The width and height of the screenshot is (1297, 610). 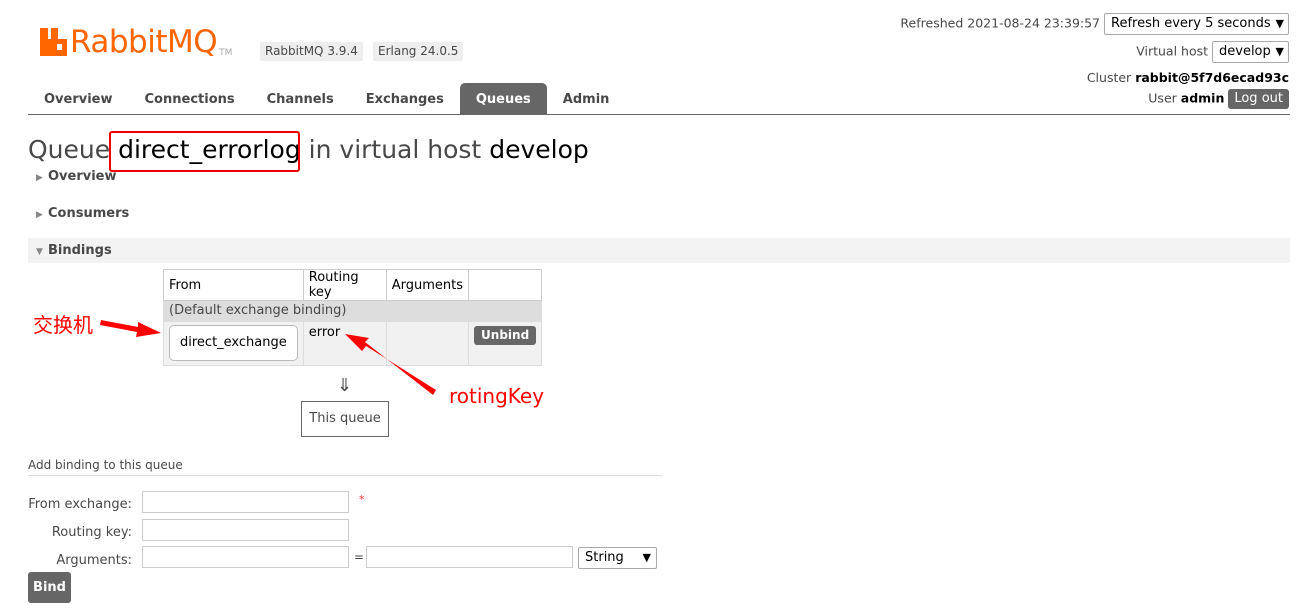 I want to click on required-mark: *, so click(x=362, y=499).